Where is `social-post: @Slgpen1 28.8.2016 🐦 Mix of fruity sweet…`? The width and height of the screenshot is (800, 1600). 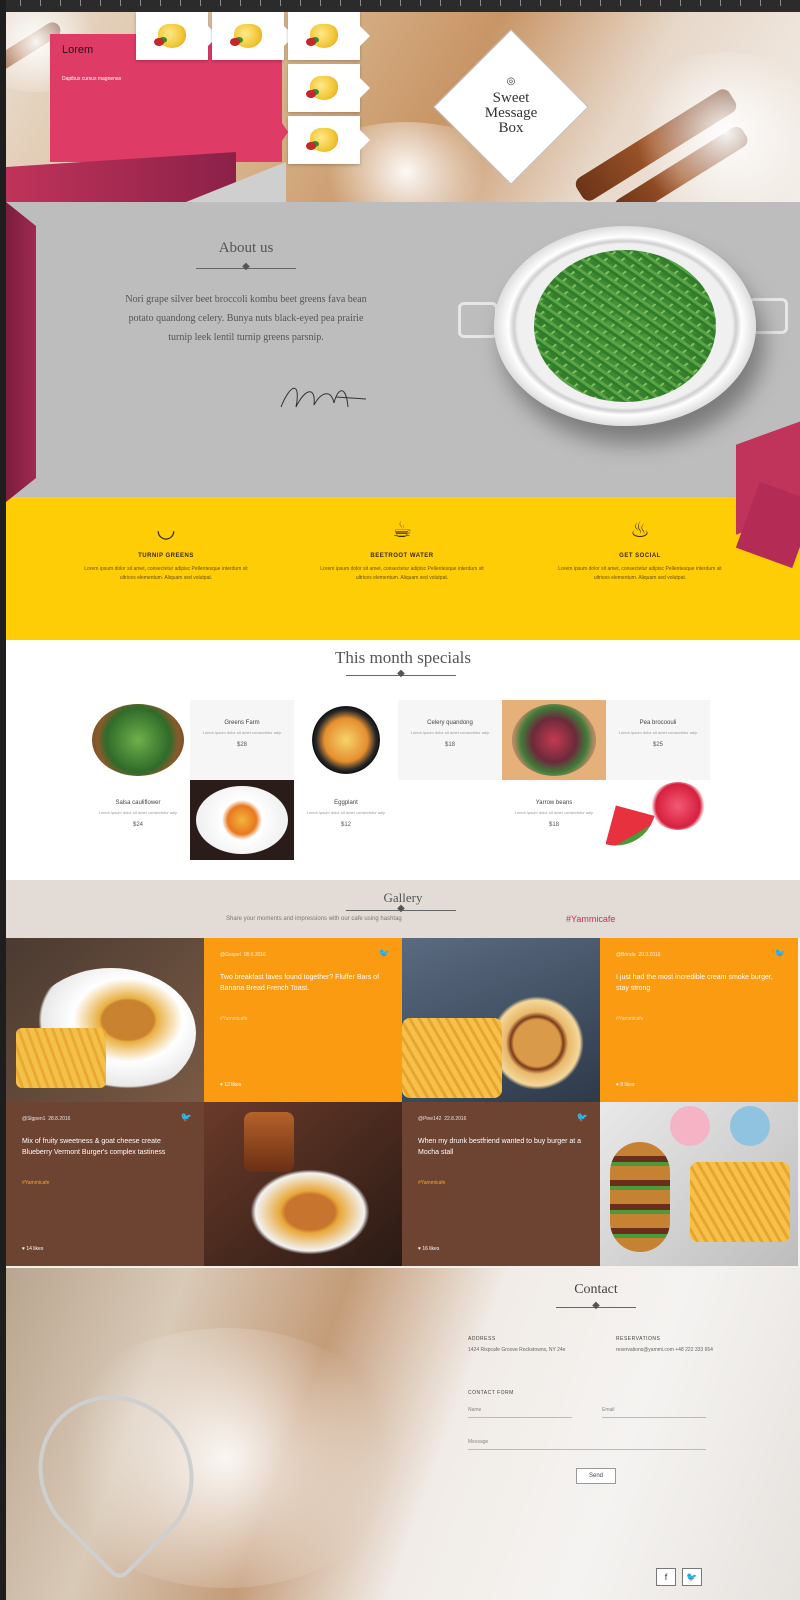 social-post: @Slgpen1 28.8.2016 🐦 Mix of fruity sweet… is located at coordinates (105, 1184).